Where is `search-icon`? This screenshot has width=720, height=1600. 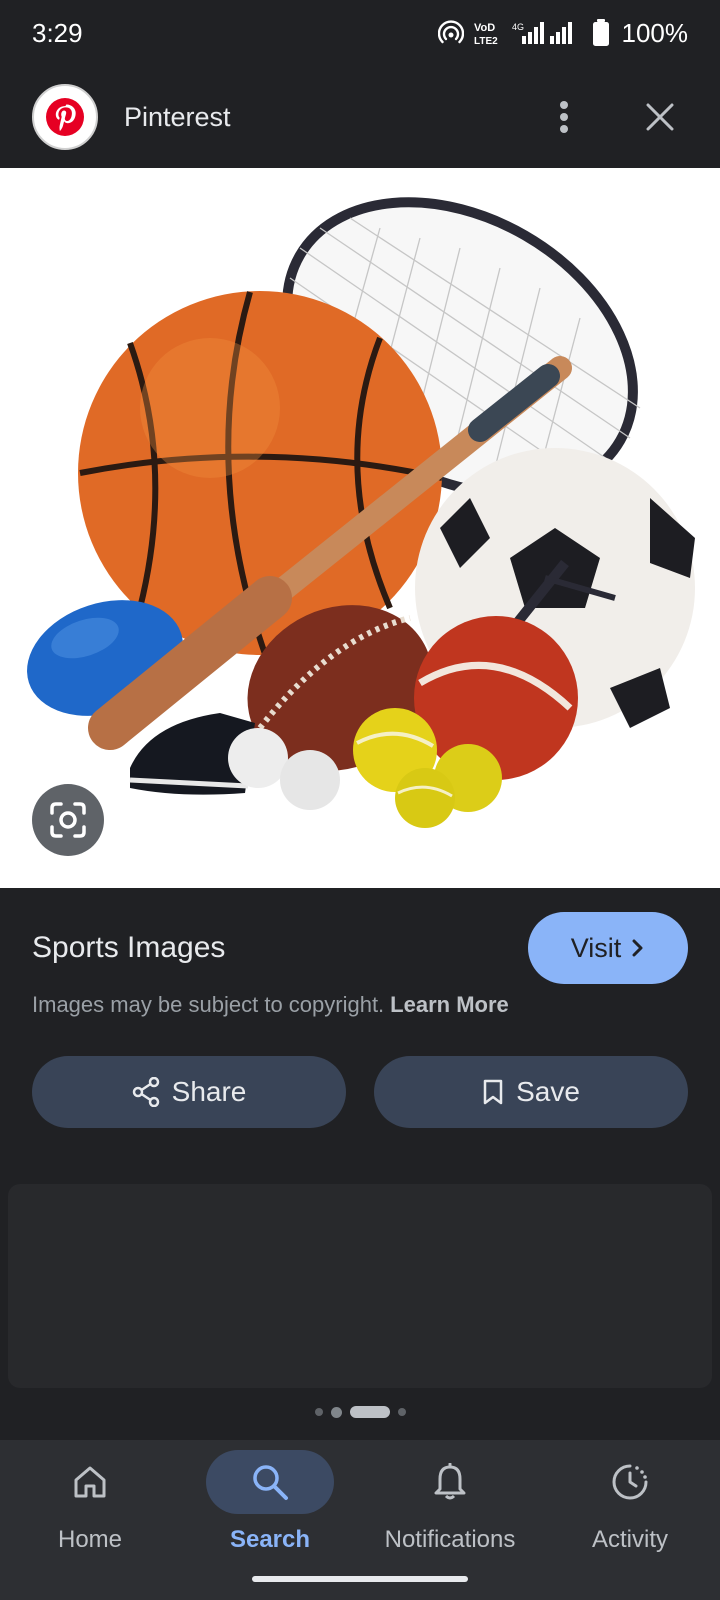 search-icon is located at coordinates (270, 1482).